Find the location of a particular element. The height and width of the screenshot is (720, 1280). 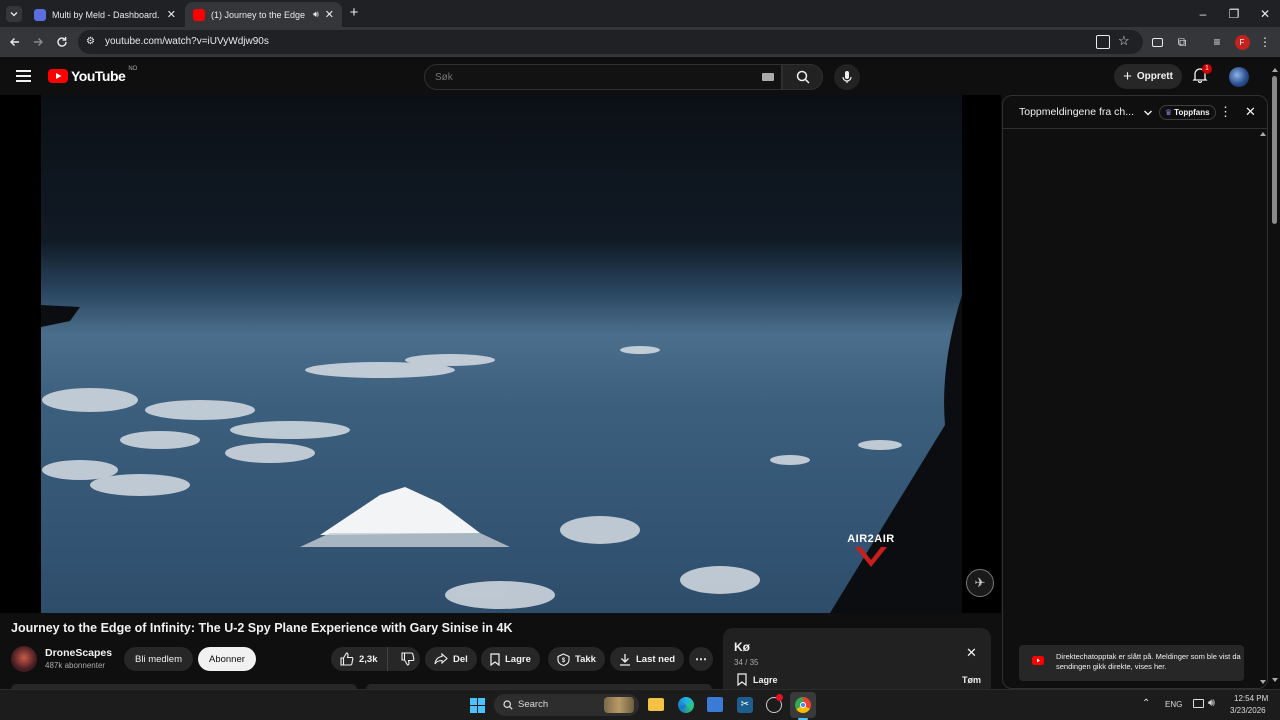

voice-search-button is located at coordinates (847, 77).